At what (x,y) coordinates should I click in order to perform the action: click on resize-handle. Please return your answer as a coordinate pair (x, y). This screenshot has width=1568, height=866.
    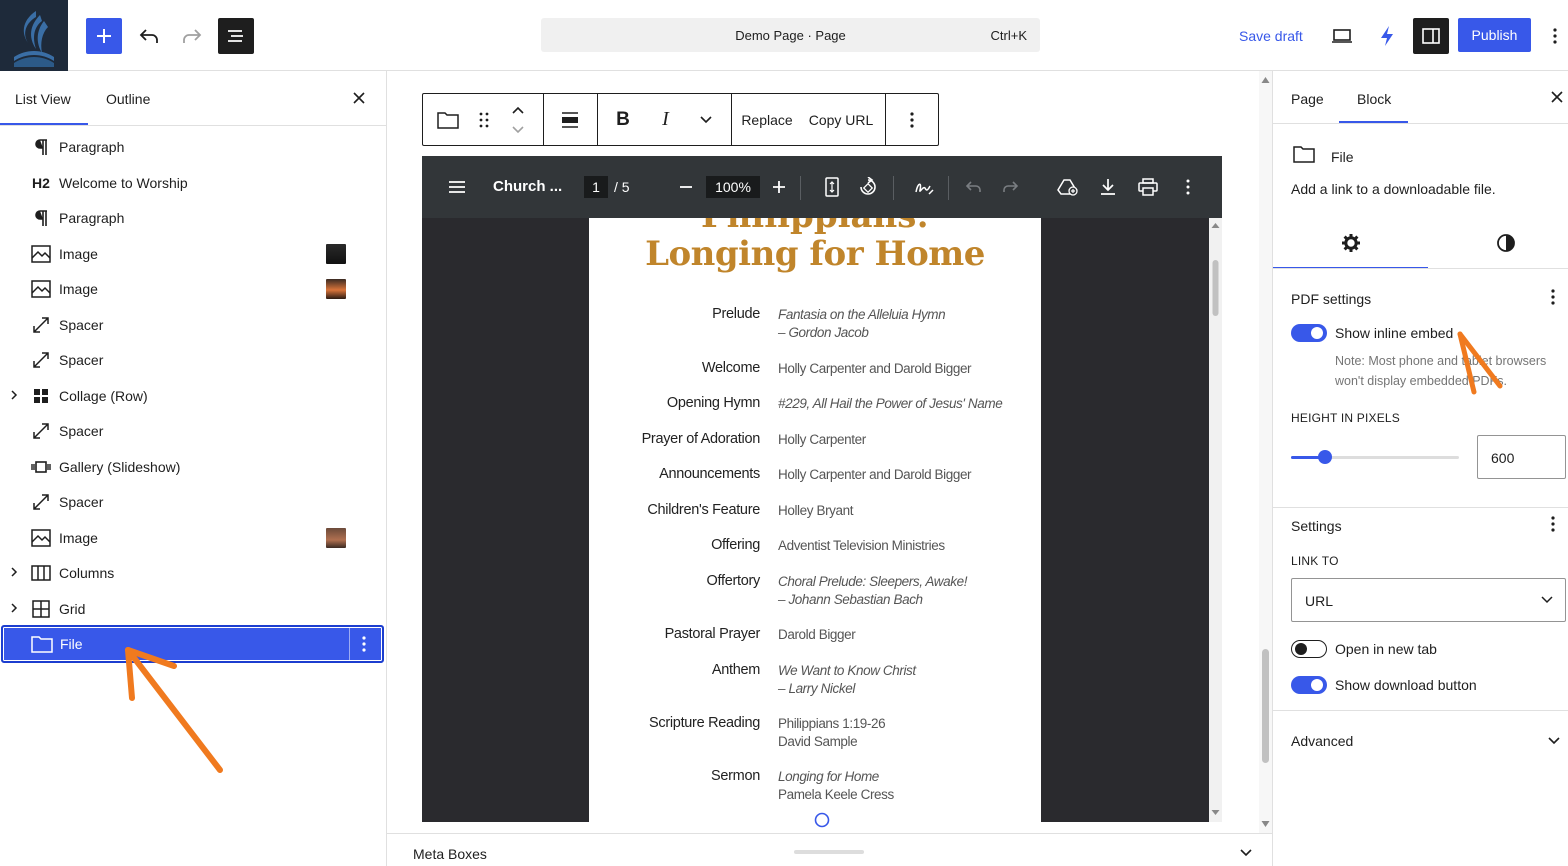
    Looking at the image, I should click on (829, 852).